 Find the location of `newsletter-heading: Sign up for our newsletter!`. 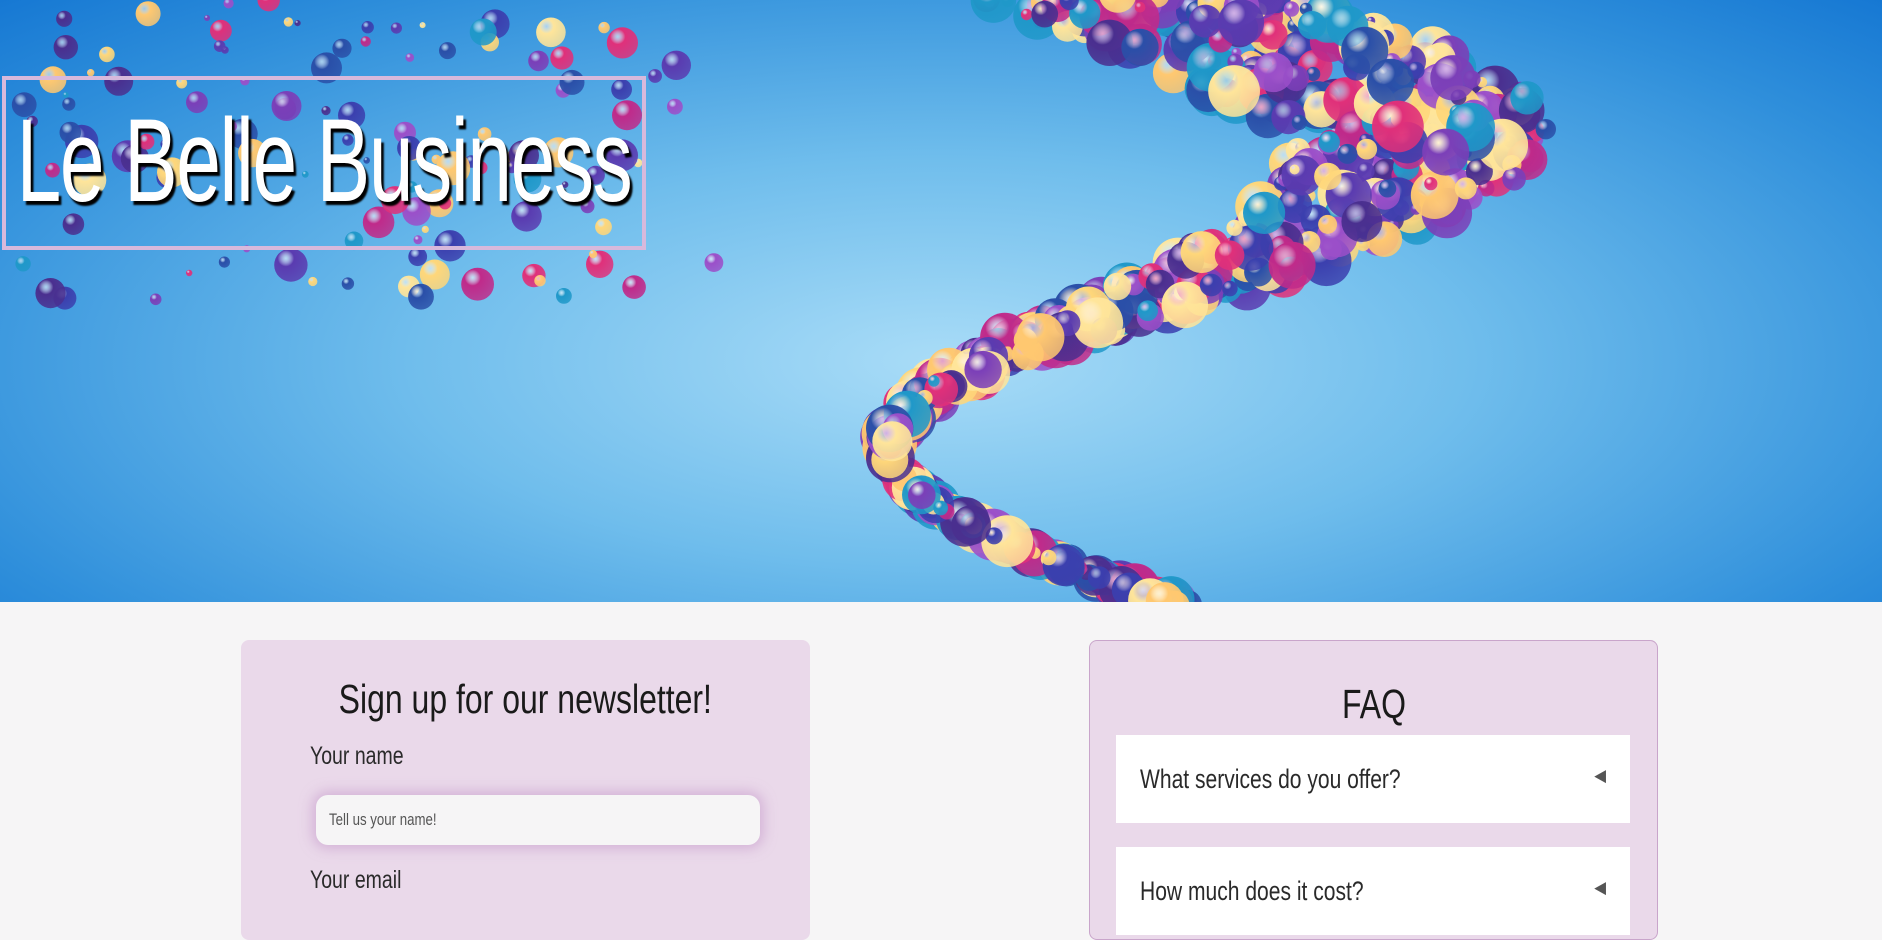

newsletter-heading: Sign up for our newsletter! is located at coordinates (525, 699).